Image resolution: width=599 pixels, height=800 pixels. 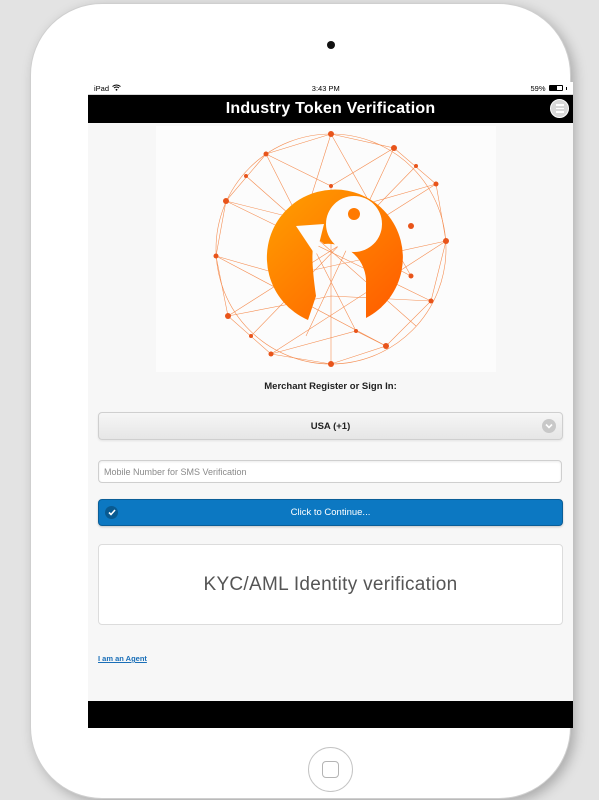 I want to click on footer-bar, so click(x=330, y=714).